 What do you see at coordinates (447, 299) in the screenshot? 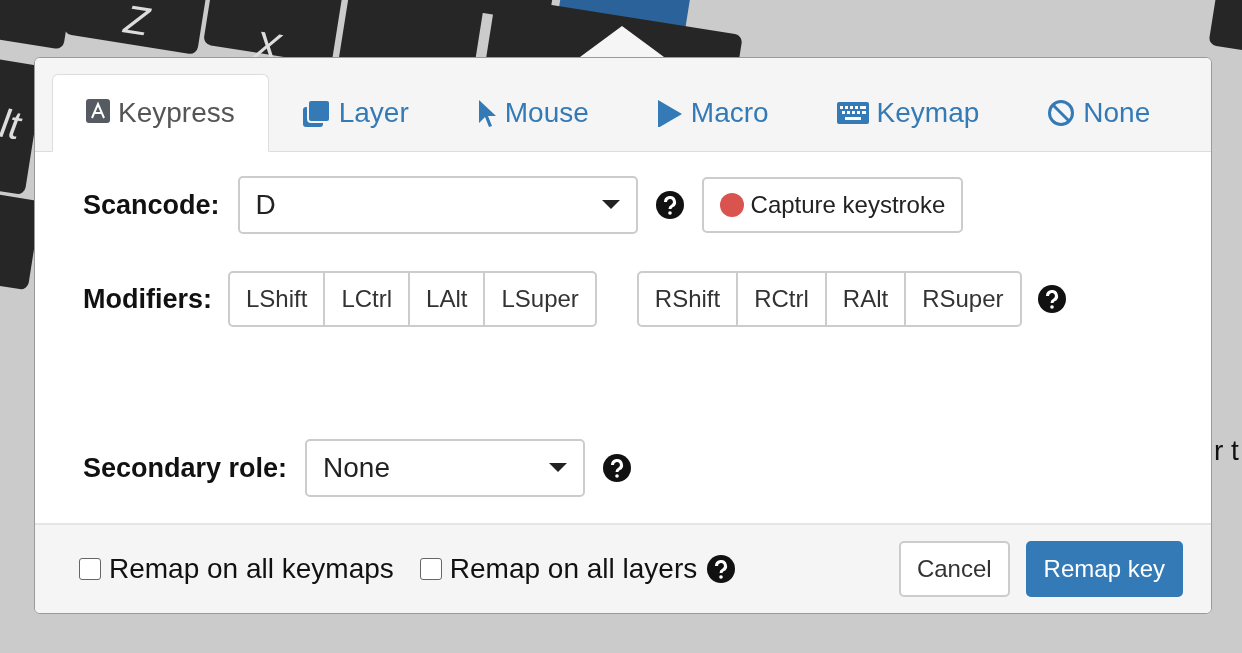
I see `modifier-button: LAlt` at bounding box center [447, 299].